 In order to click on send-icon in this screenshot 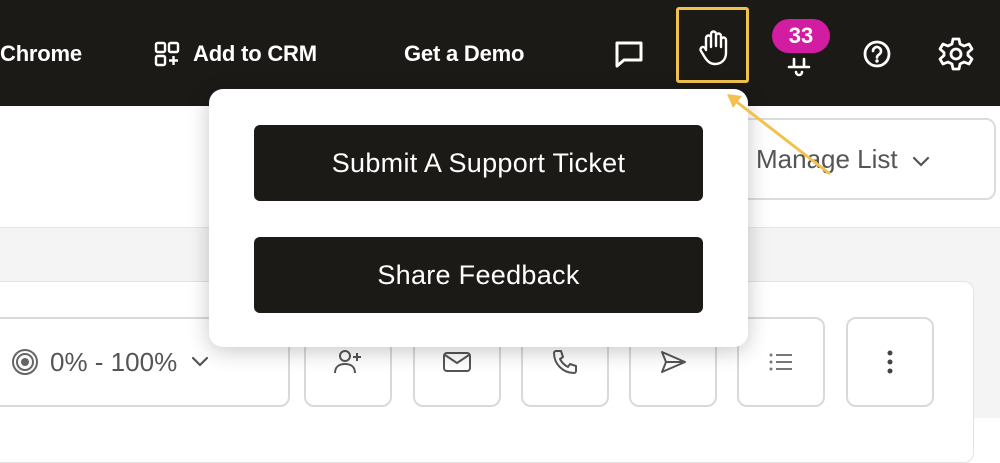, I will do `click(673, 362)`.